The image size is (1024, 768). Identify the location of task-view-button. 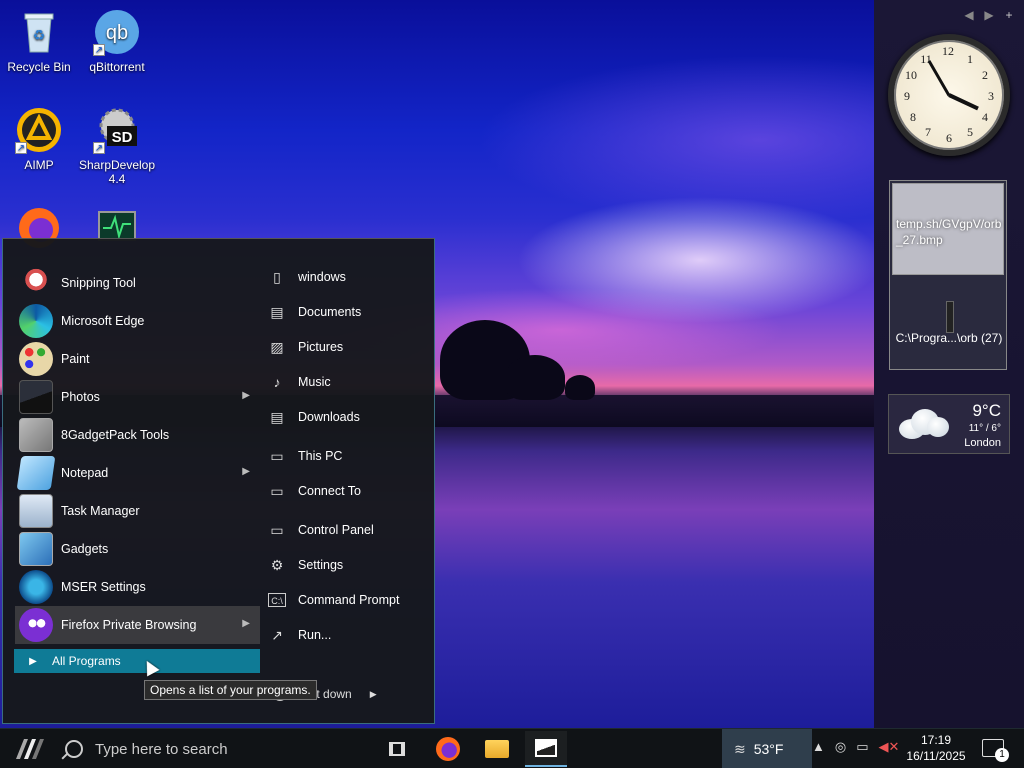
(397, 749).